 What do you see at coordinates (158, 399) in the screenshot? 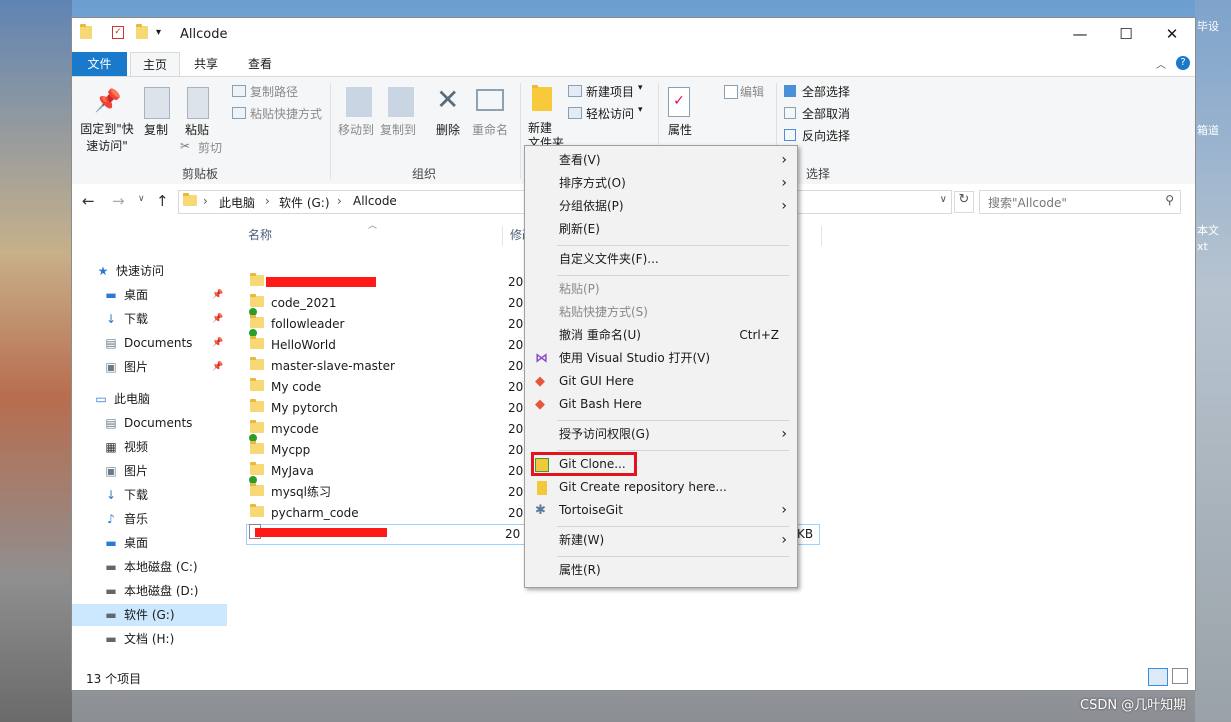
I see `nav-item: ▭ 此电脑` at bounding box center [158, 399].